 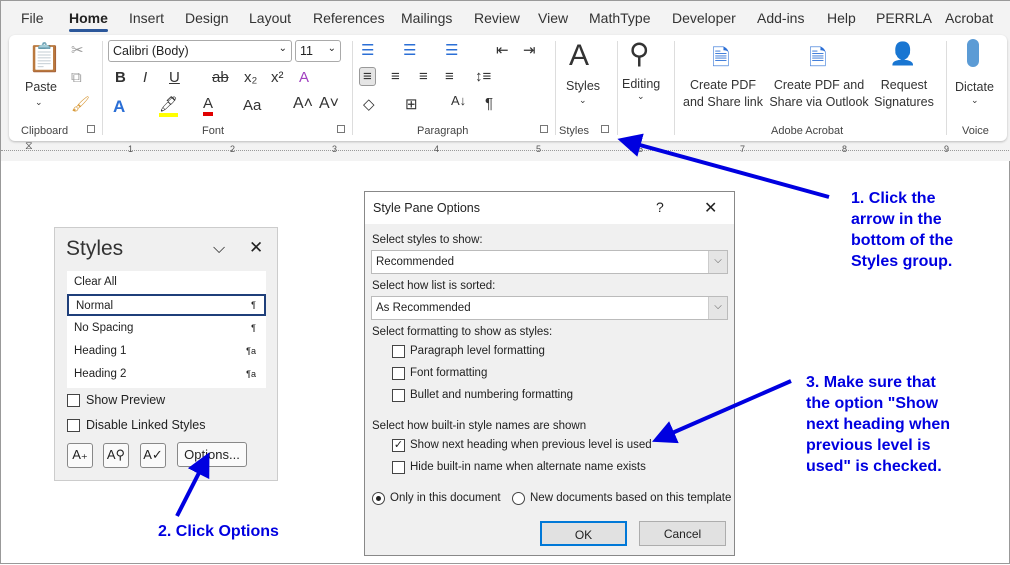 What do you see at coordinates (723, 166) in the screenshot?
I see `arrow-to-styles-launcher` at bounding box center [723, 166].